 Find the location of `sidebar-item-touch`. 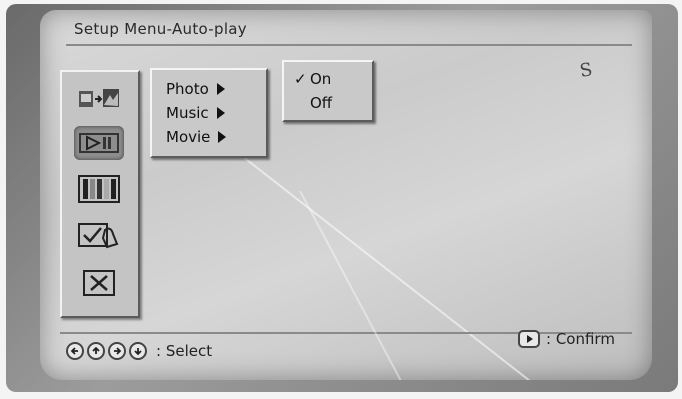

sidebar-item-touch is located at coordinates (99, 235).